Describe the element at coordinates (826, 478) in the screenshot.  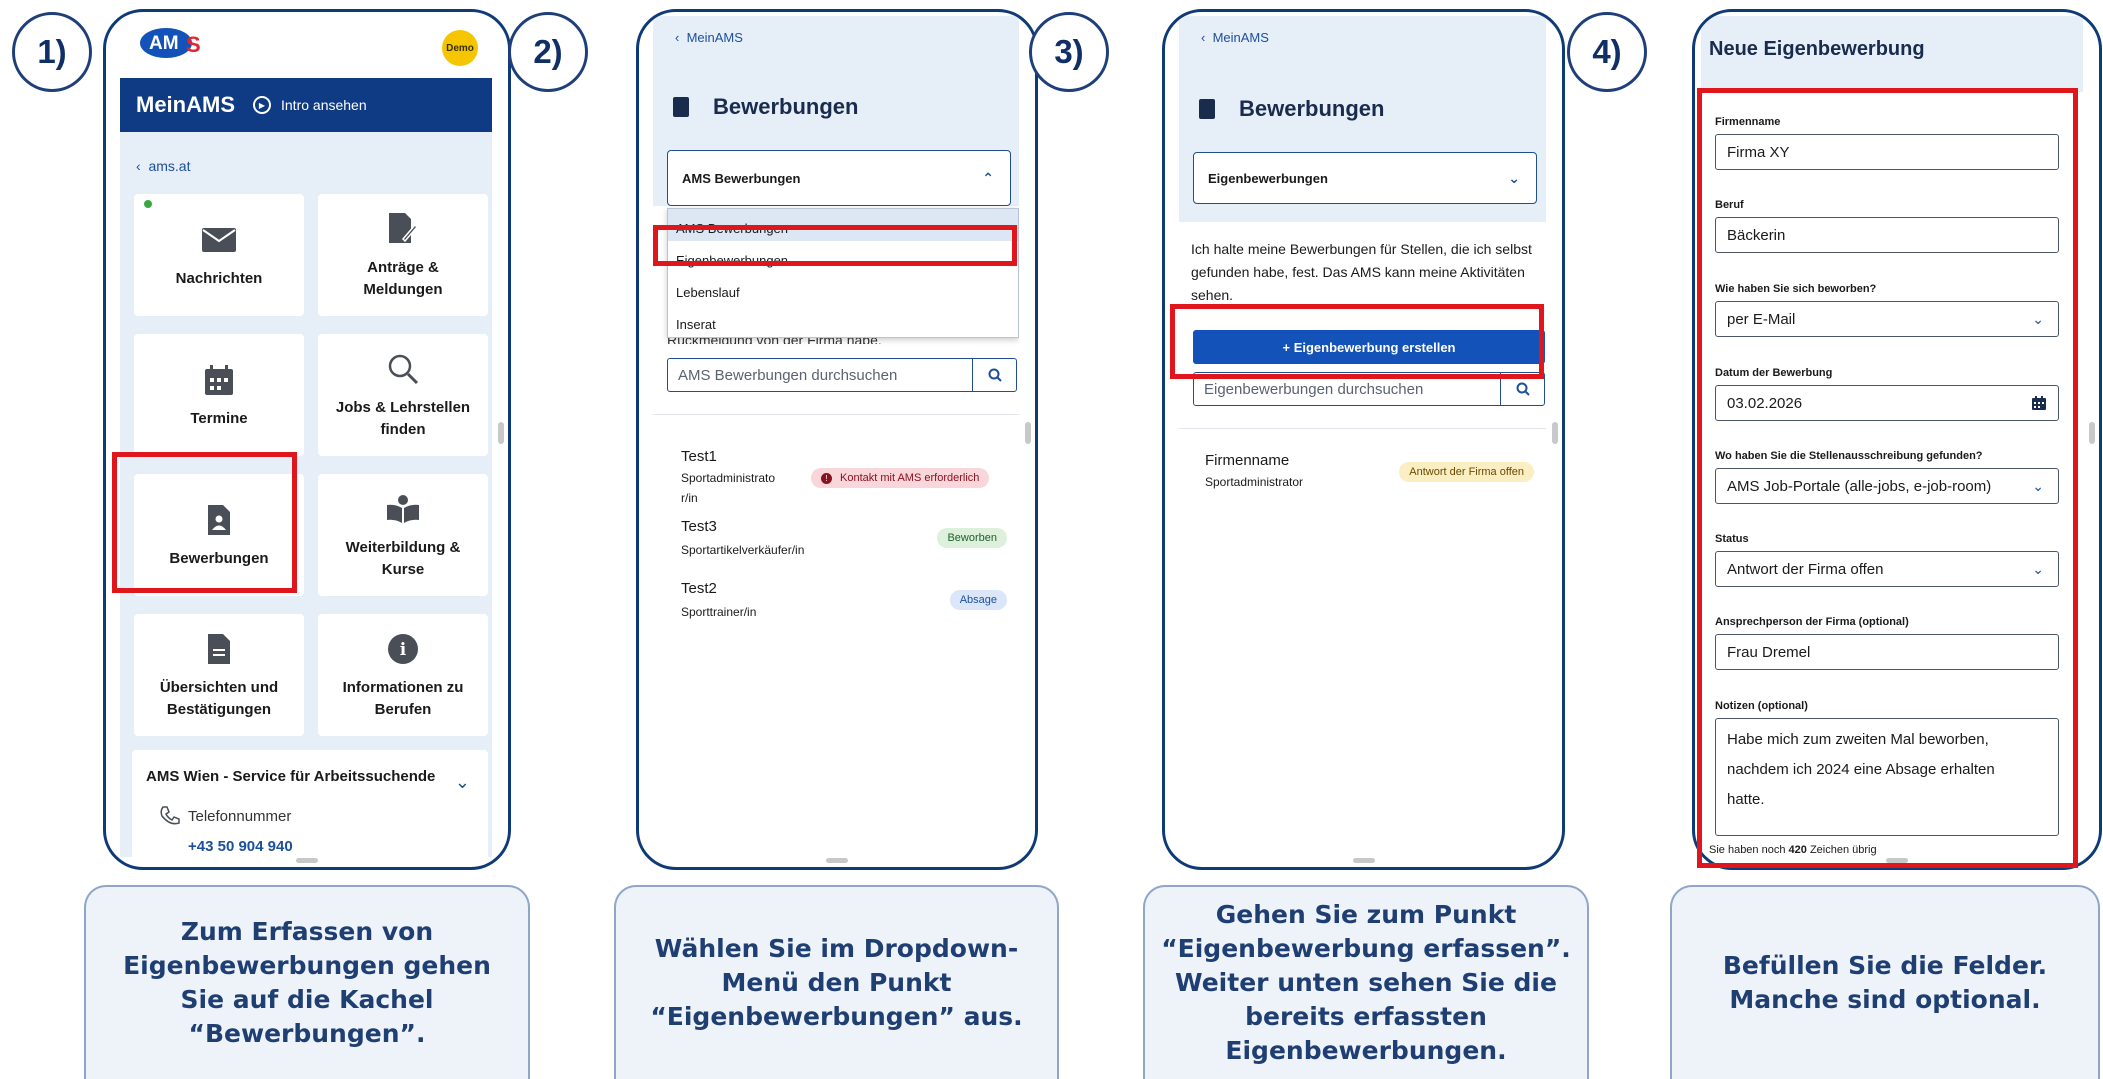
I see `alert-icon: !` at that location.